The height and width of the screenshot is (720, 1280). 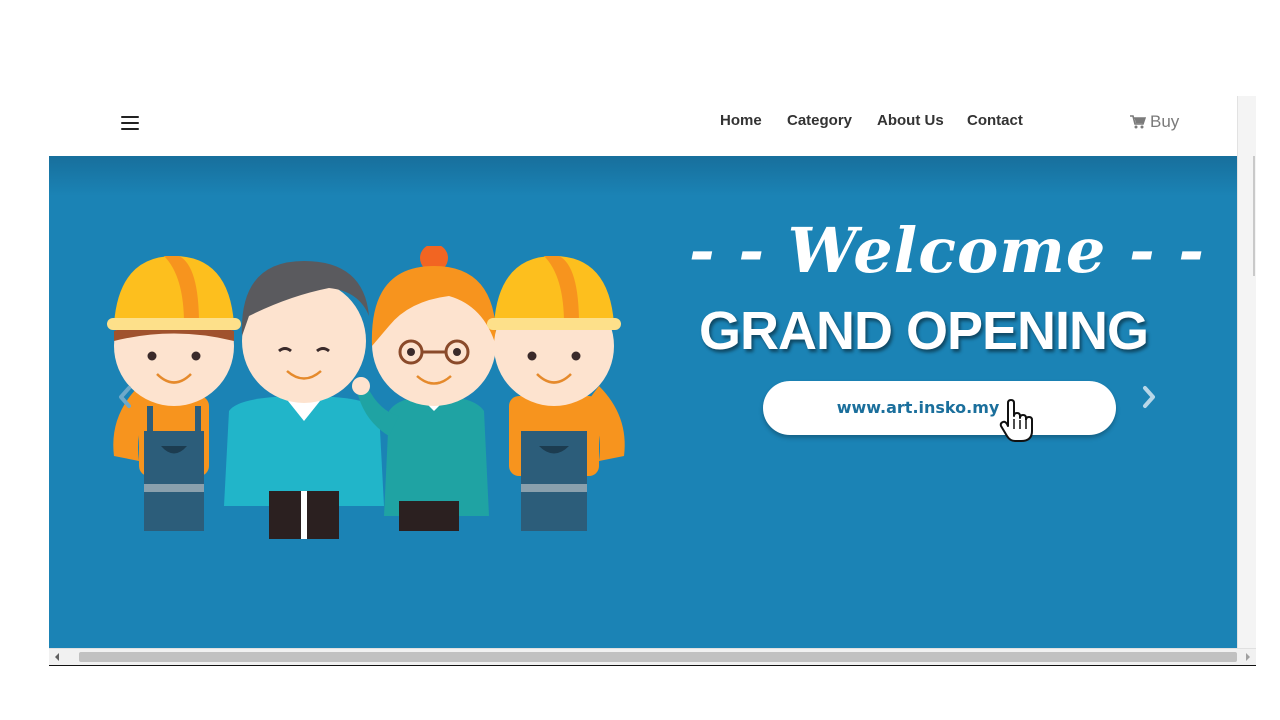 What do you see at coordinates (924, 331) in the screenshot?
I see `grand-opening-heading: GRAND OPENING` at bounding box center [924, 331].